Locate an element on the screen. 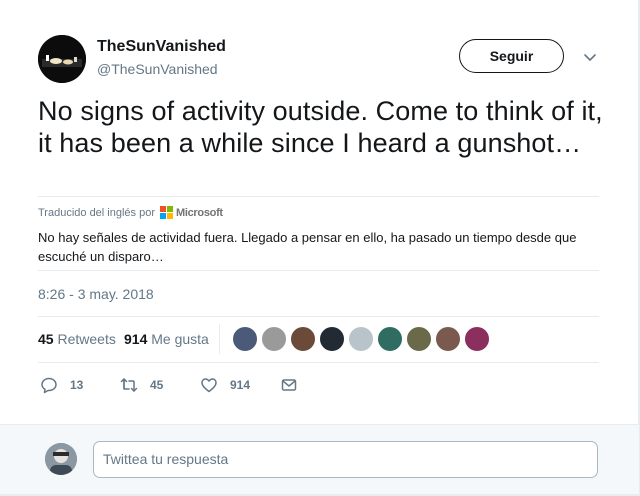 The width and height of the screenshot is (640, 496). chevron-down-icon is located at coordinates (590, 57).